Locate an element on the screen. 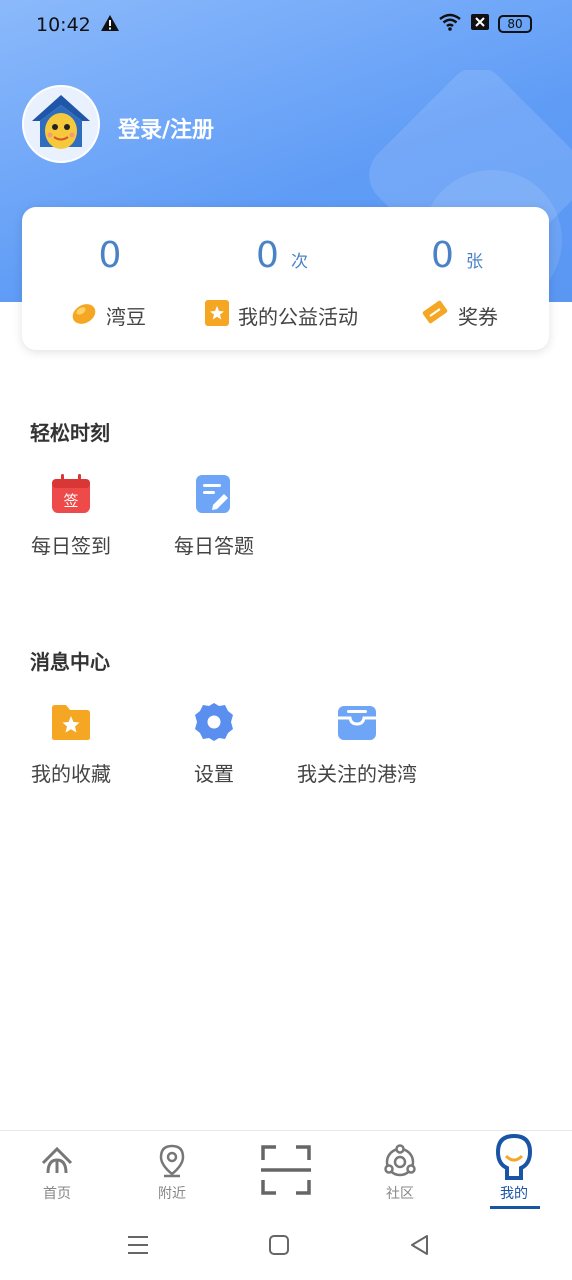 This screenshot has height=1280, width=572. item-label: 每日答题 is located at coordinates (214, 546).